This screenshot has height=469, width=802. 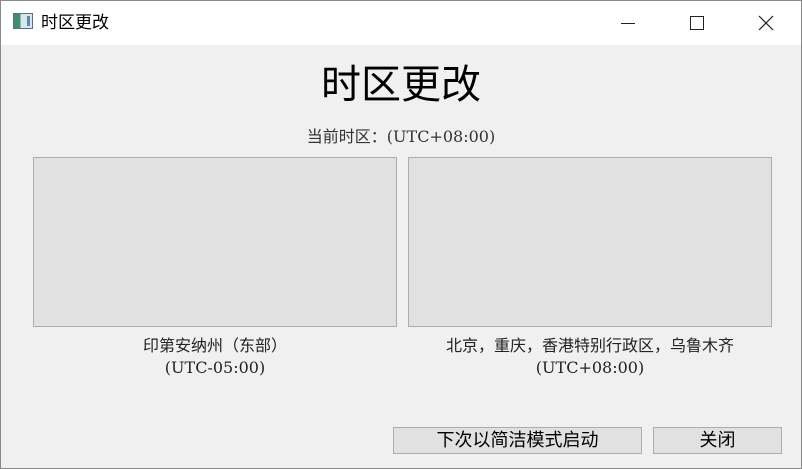 I want to click on maximize-icon, so click(x=697, y=23).